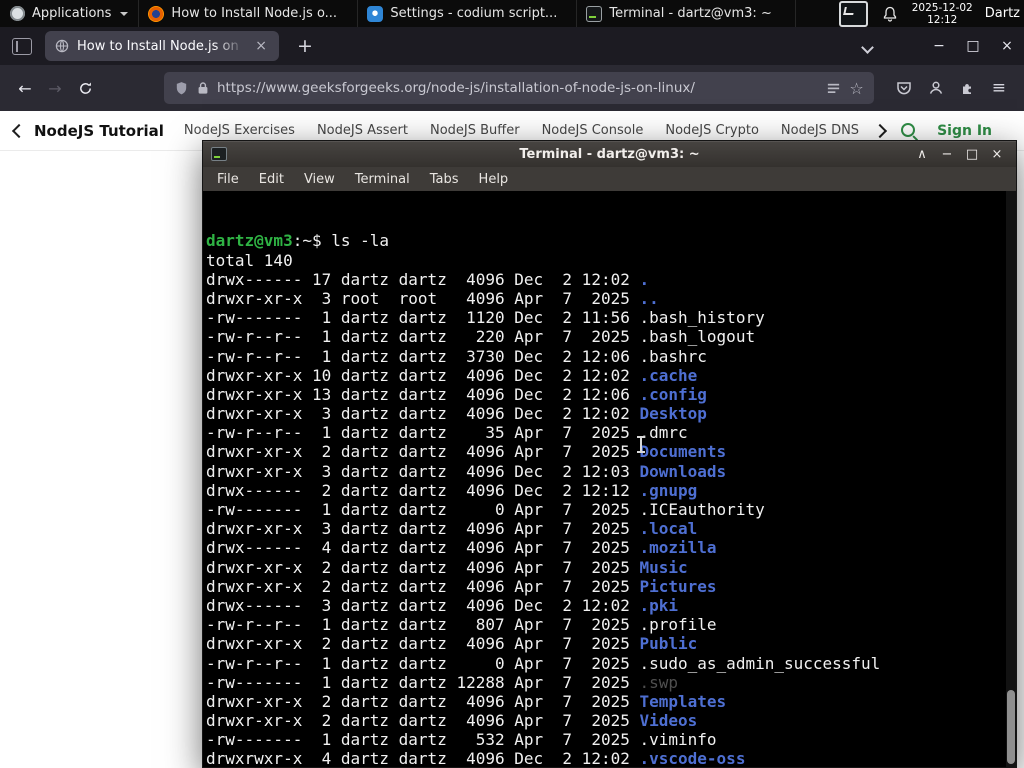 This screenshot has width=1024, height=768. Describe the element at coordinates (702, 510) in the screenshot. I see `listing-name: .ICEauthority` at that location.